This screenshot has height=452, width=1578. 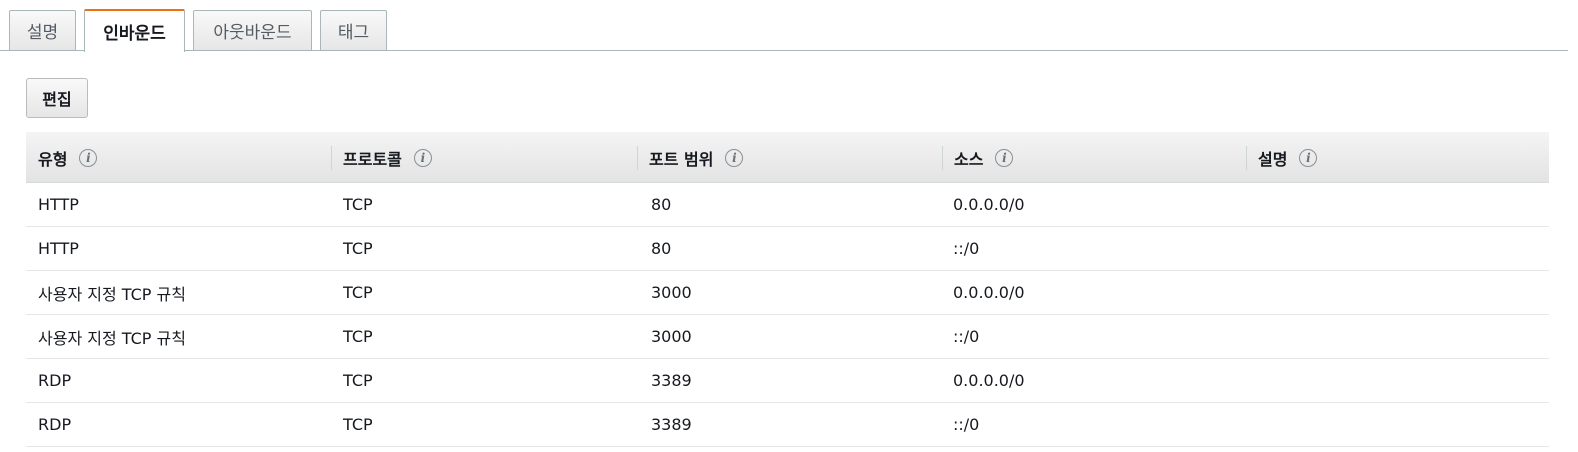 I want to click on column-header-type: 유형 i, so click(x=68, y=157).